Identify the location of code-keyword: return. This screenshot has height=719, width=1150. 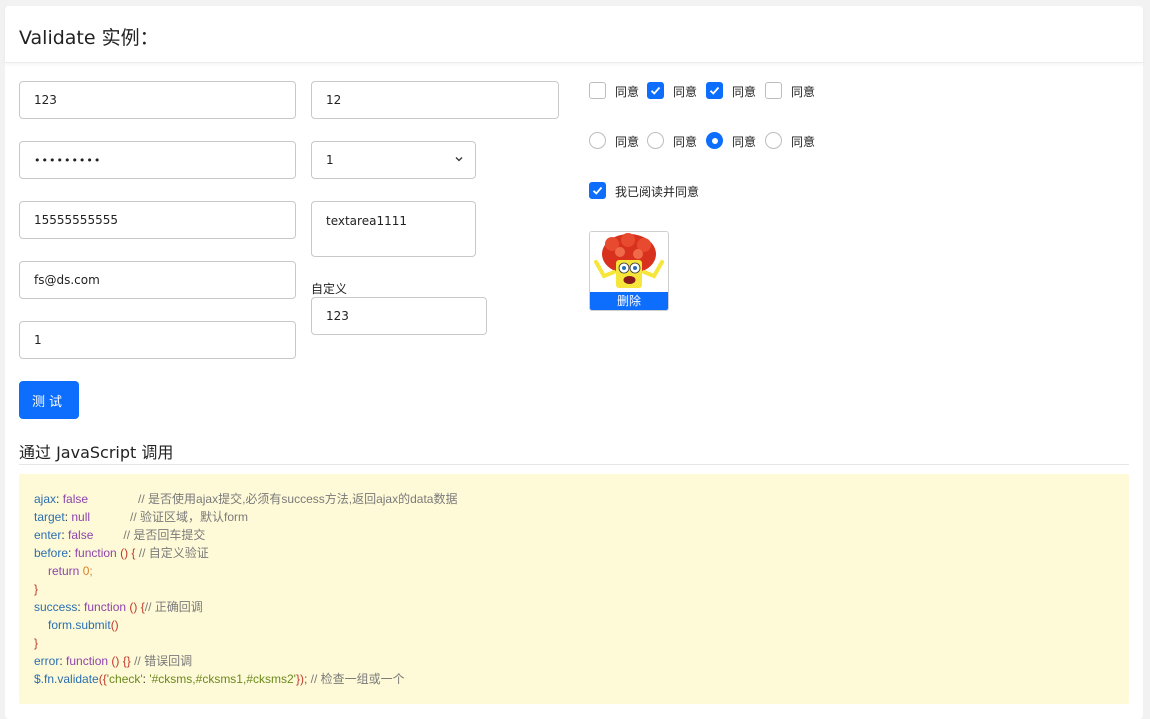
(64, 571).